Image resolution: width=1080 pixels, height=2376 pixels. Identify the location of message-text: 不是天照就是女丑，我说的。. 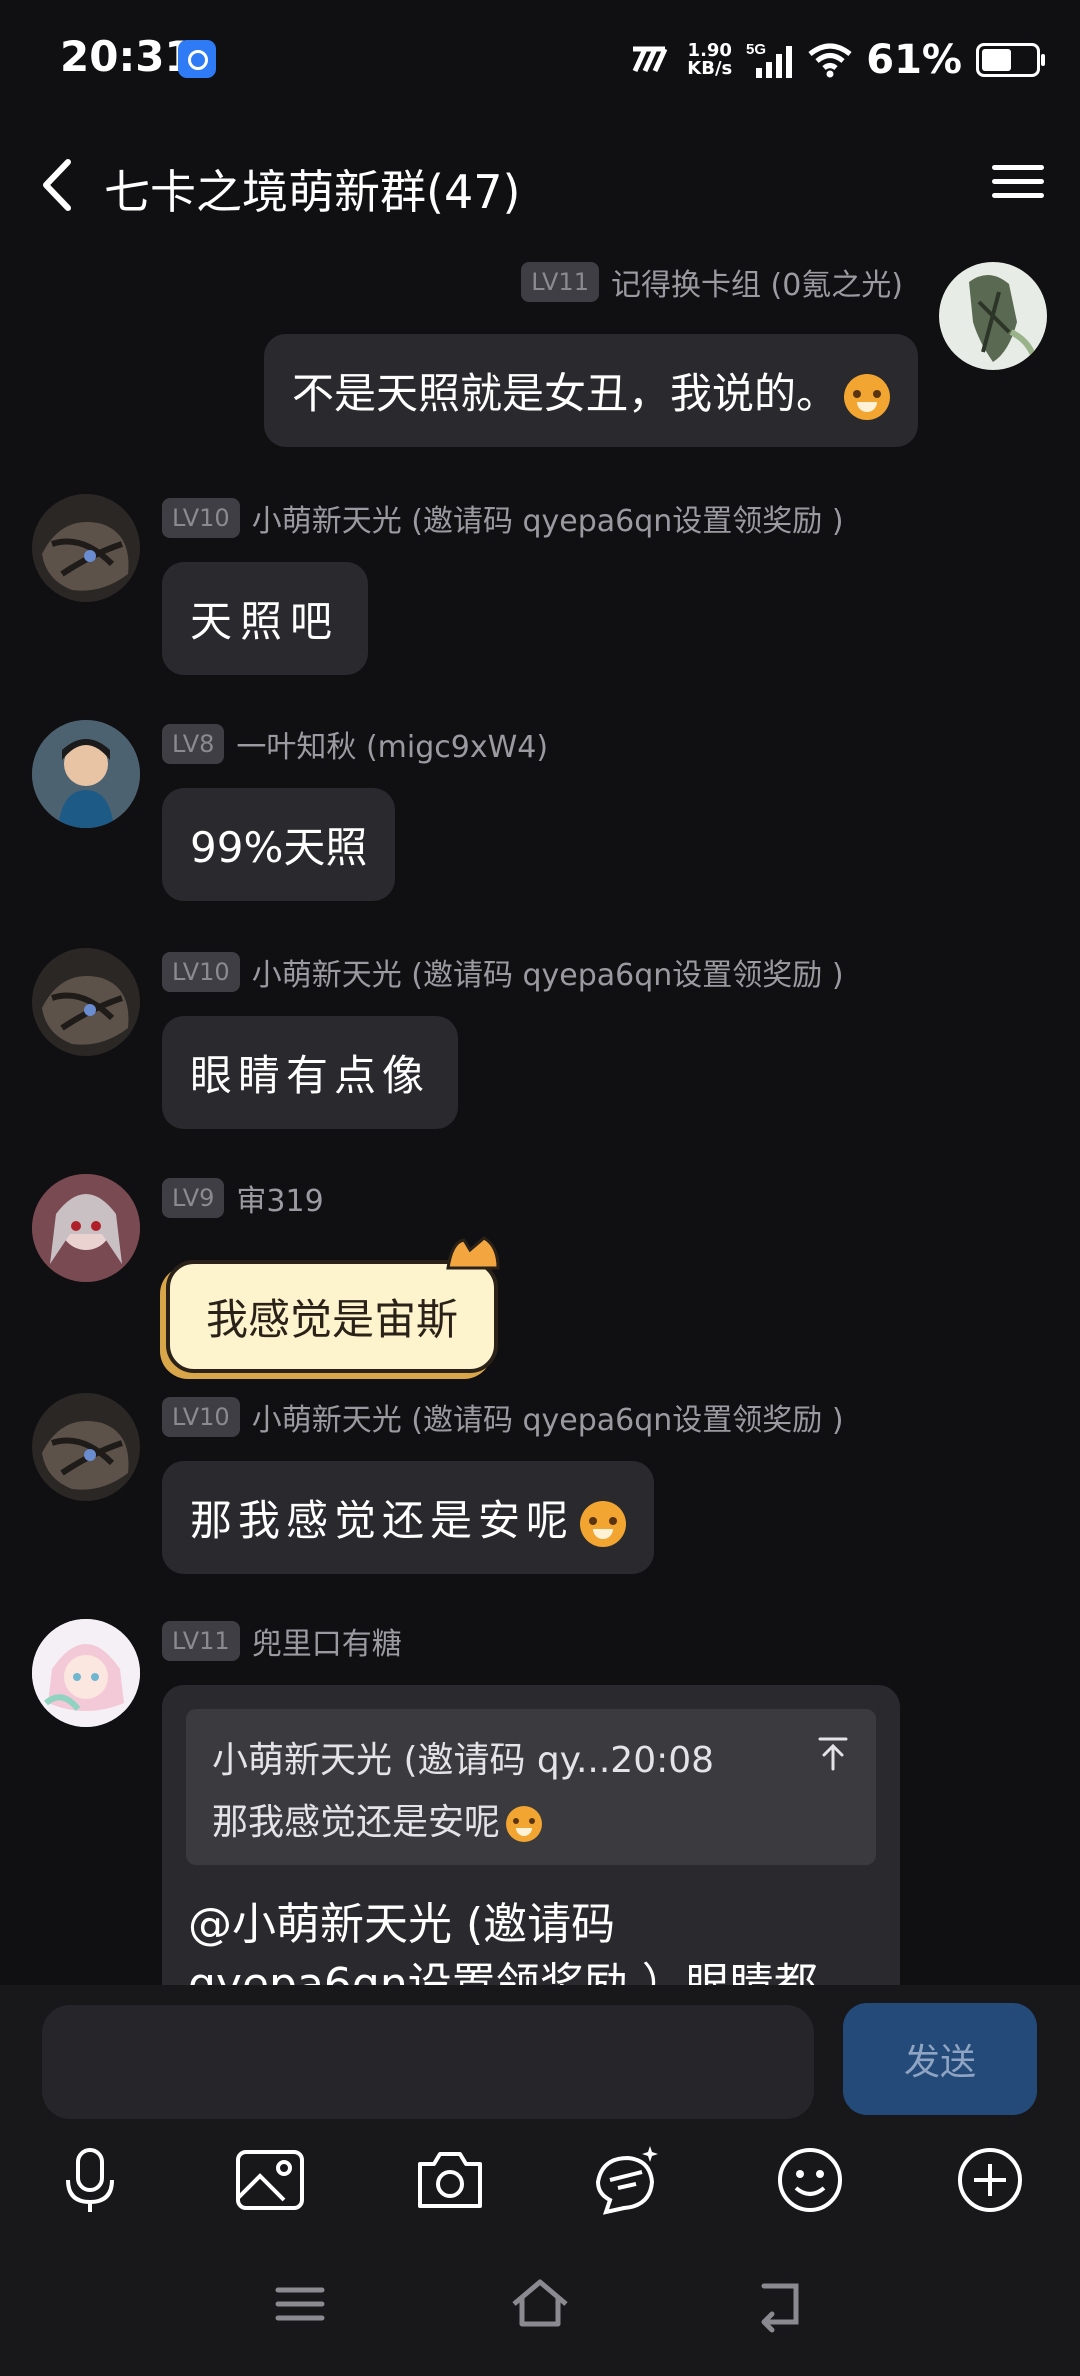
(564, 393).